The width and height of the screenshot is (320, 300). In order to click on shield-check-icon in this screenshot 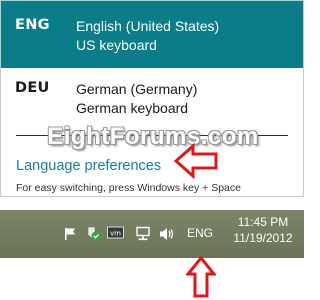, I will do `click(93, 233)`.